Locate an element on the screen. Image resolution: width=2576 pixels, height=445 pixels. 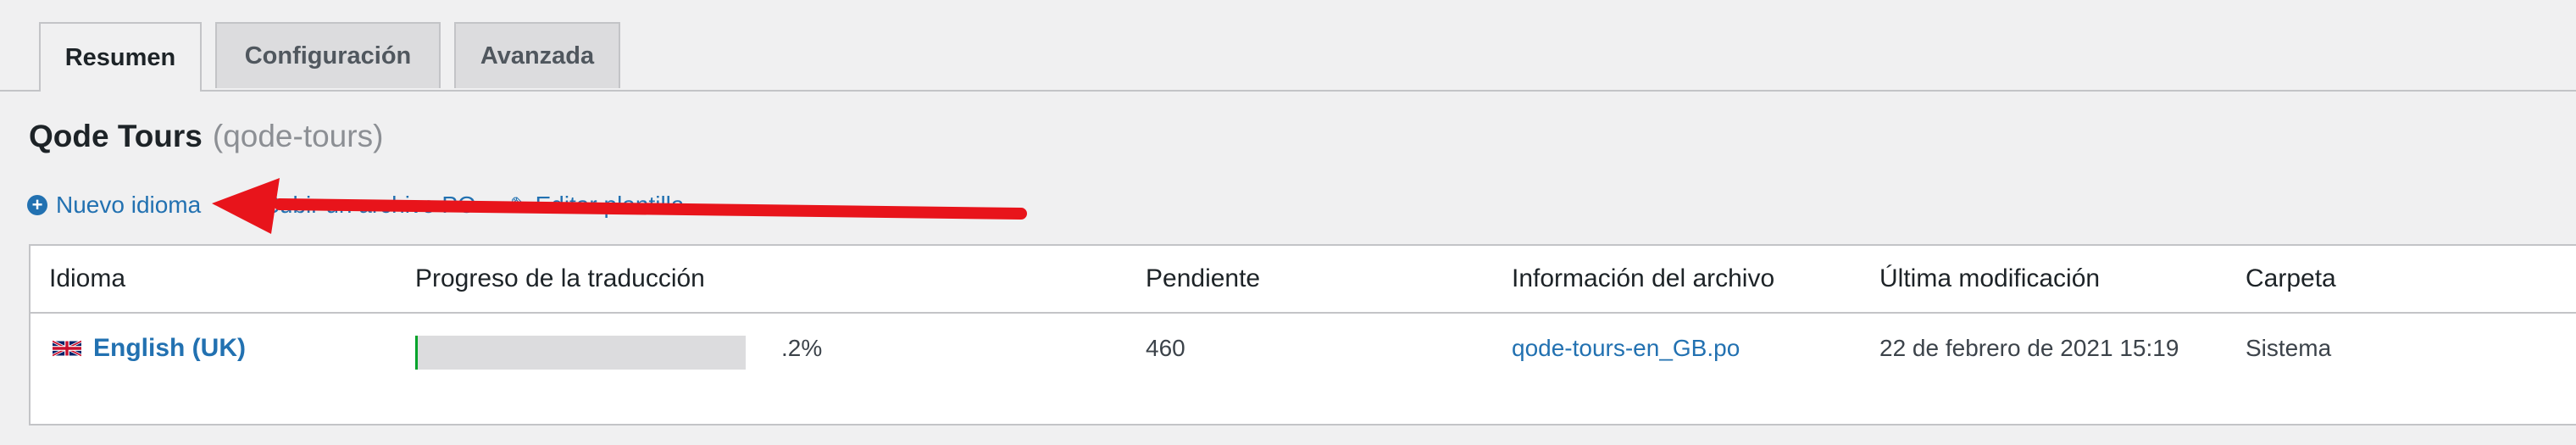
header-language: Idioma is located at coordinates (87, 278).